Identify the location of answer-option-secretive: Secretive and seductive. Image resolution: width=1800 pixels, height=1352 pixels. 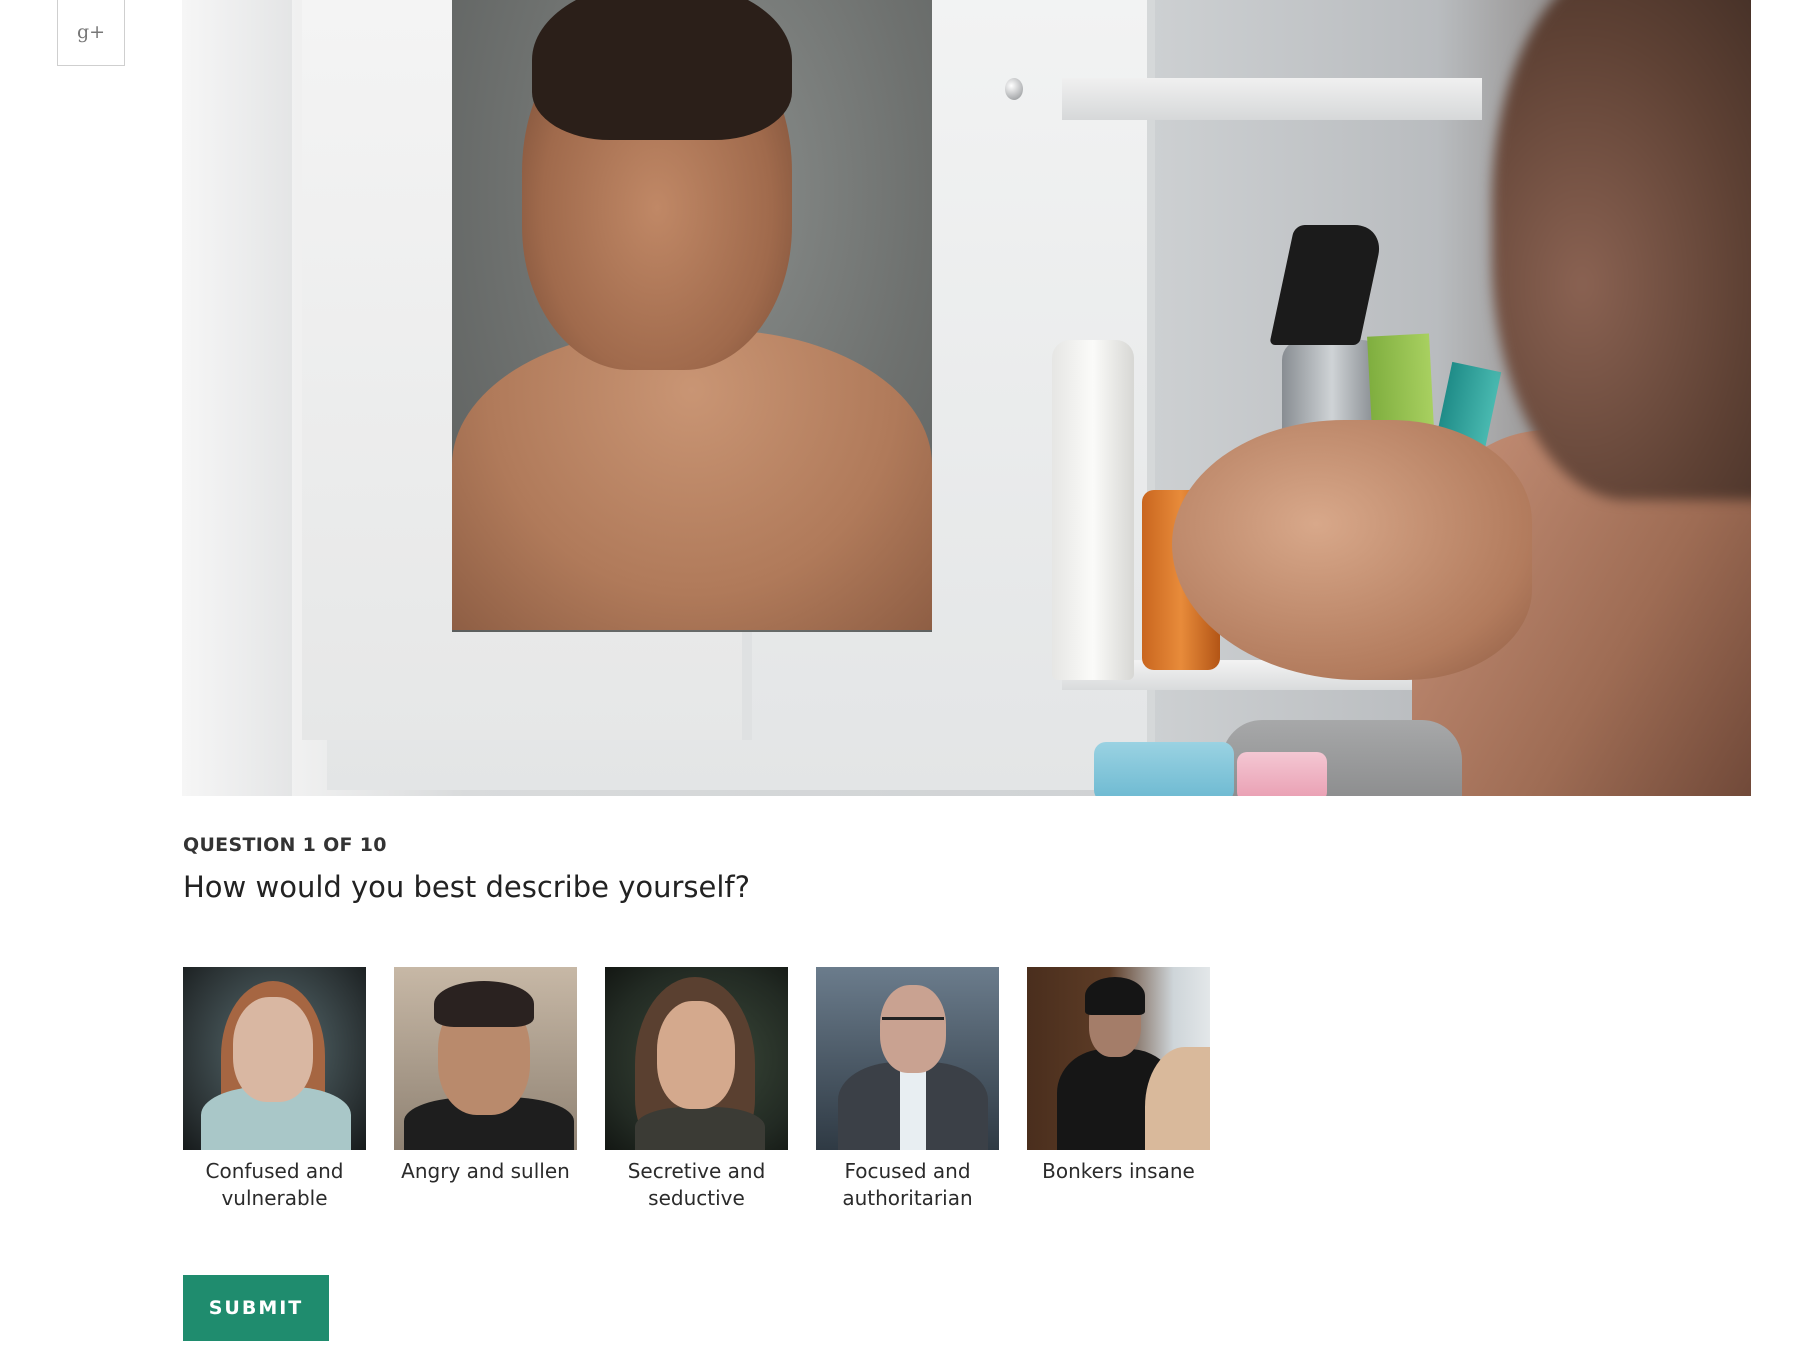
(696, 1089).